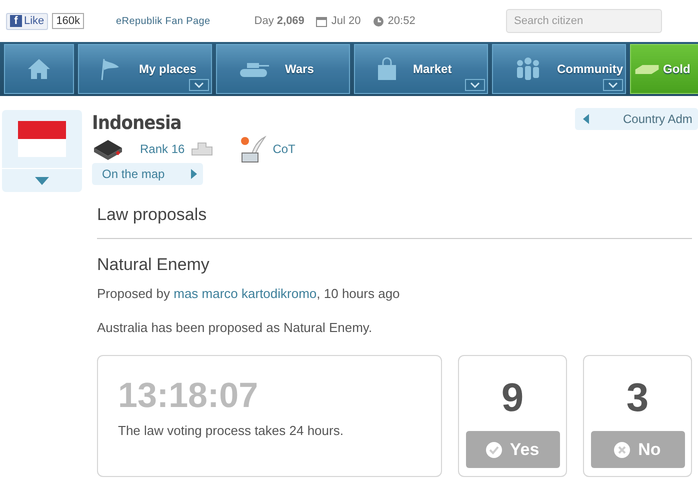 Image resolution: width=698 pixels, height=504 pixels. Describe the element at coordinates (299, 69) in the screenshot. I see `nav-label: Wars` at that location.